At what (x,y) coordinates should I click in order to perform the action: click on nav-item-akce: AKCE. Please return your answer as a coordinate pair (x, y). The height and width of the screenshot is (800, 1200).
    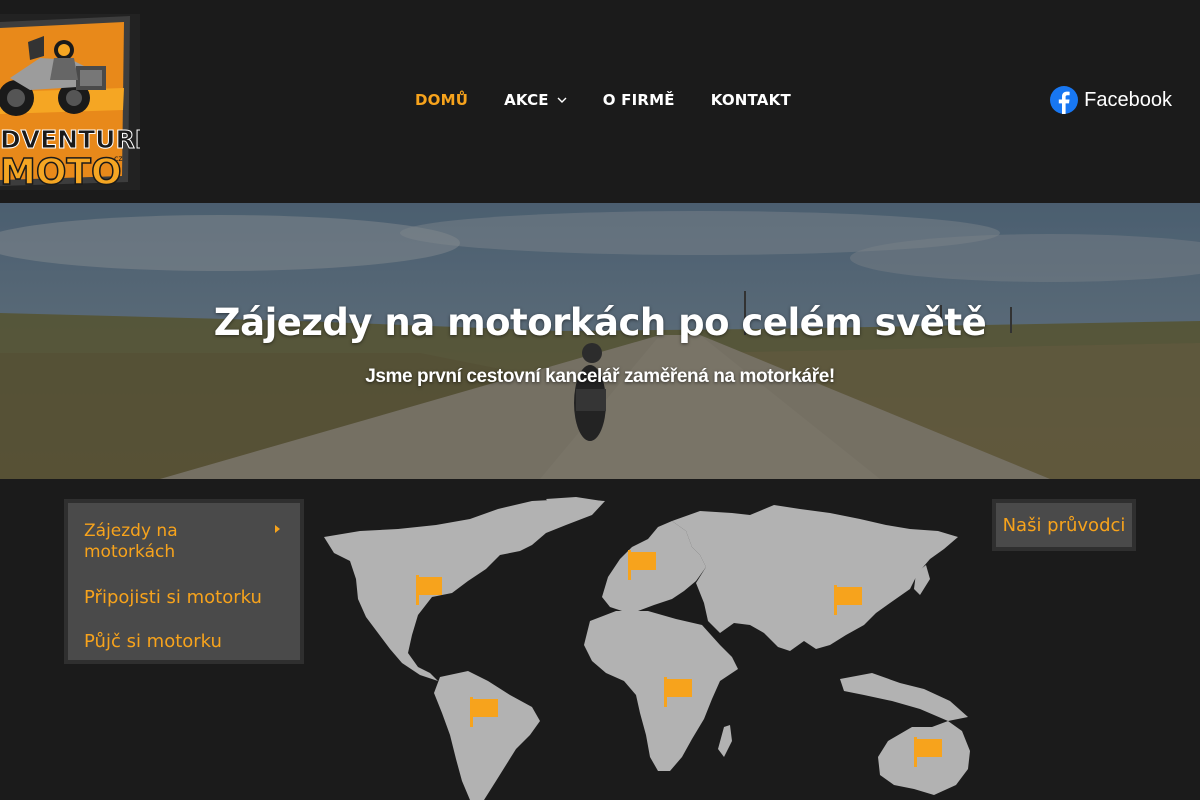
    Looking at the image, I should click on (535, 100).